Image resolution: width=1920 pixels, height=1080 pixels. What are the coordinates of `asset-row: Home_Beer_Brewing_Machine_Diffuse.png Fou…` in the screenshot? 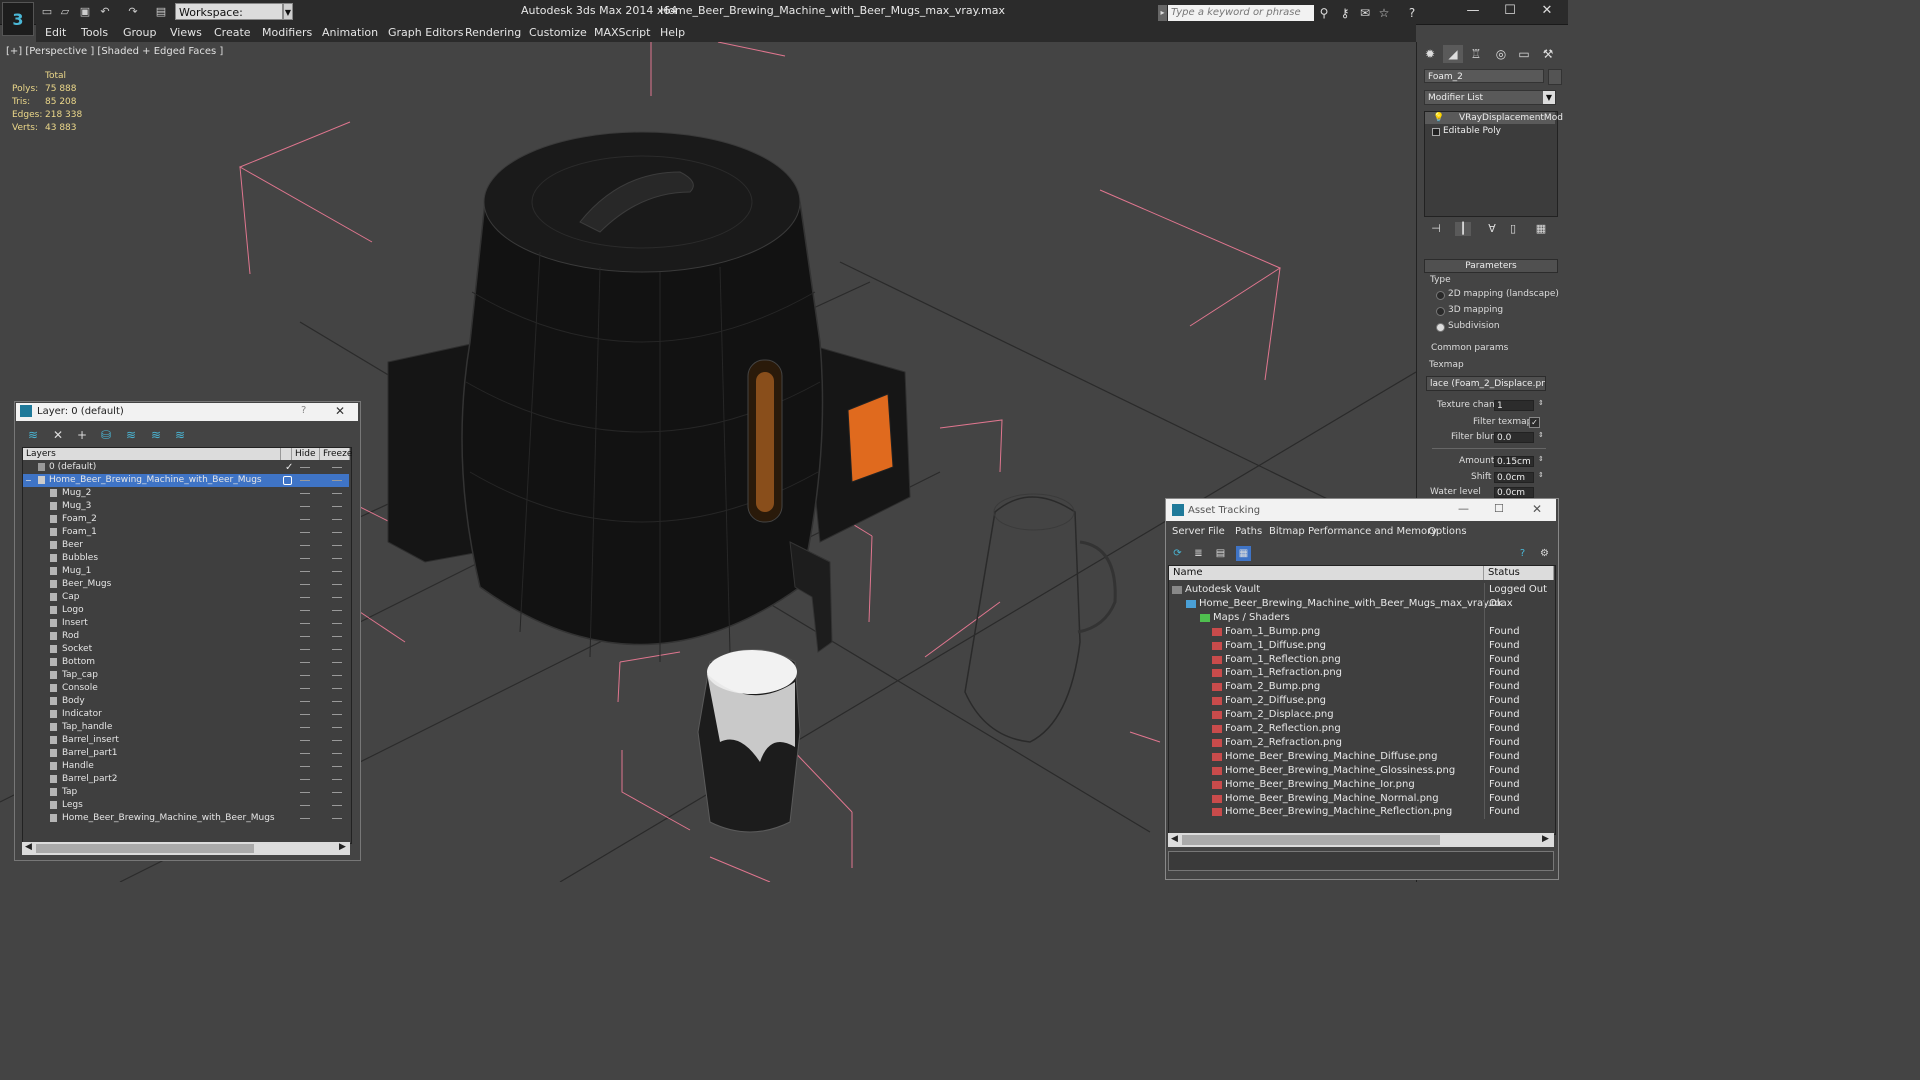 It's located at (1361, 756).